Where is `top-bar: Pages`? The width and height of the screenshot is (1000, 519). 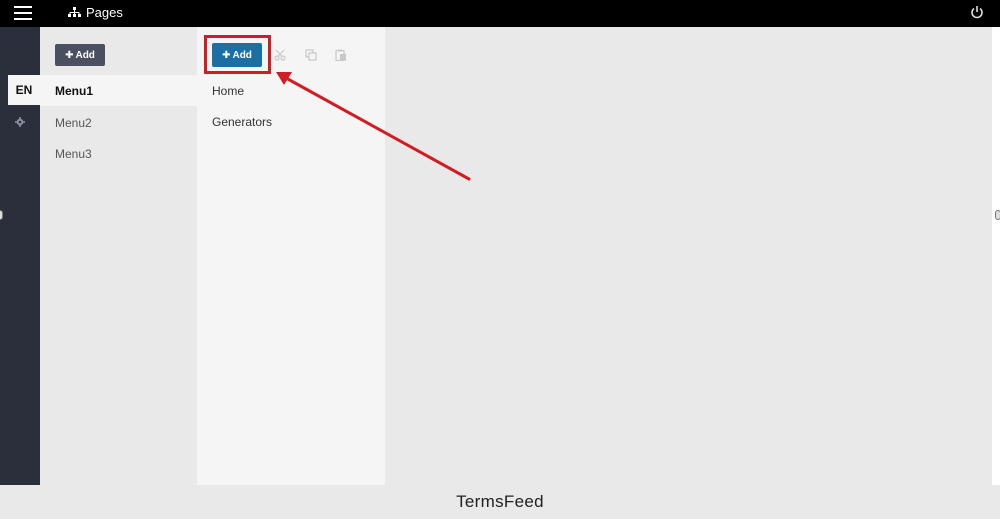
top-bar: Pages is located at coordinates (500, 13).